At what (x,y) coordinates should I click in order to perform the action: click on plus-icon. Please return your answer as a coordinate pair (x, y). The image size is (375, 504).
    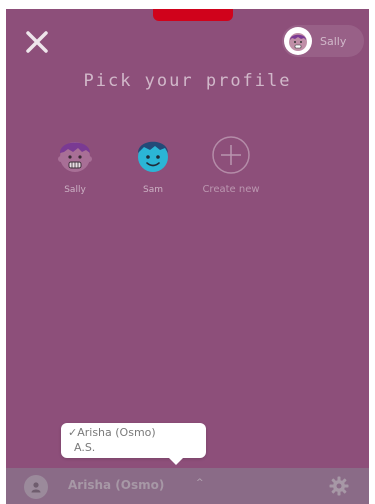
    Looking at the image, I should click on (231, 155).